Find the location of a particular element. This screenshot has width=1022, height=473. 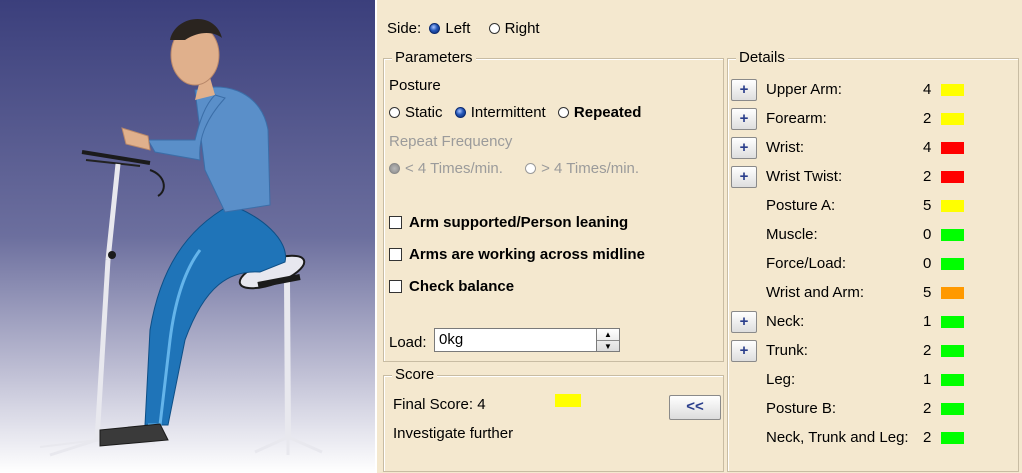

detail-label: Posture A: is located at coordinates (801, 205).